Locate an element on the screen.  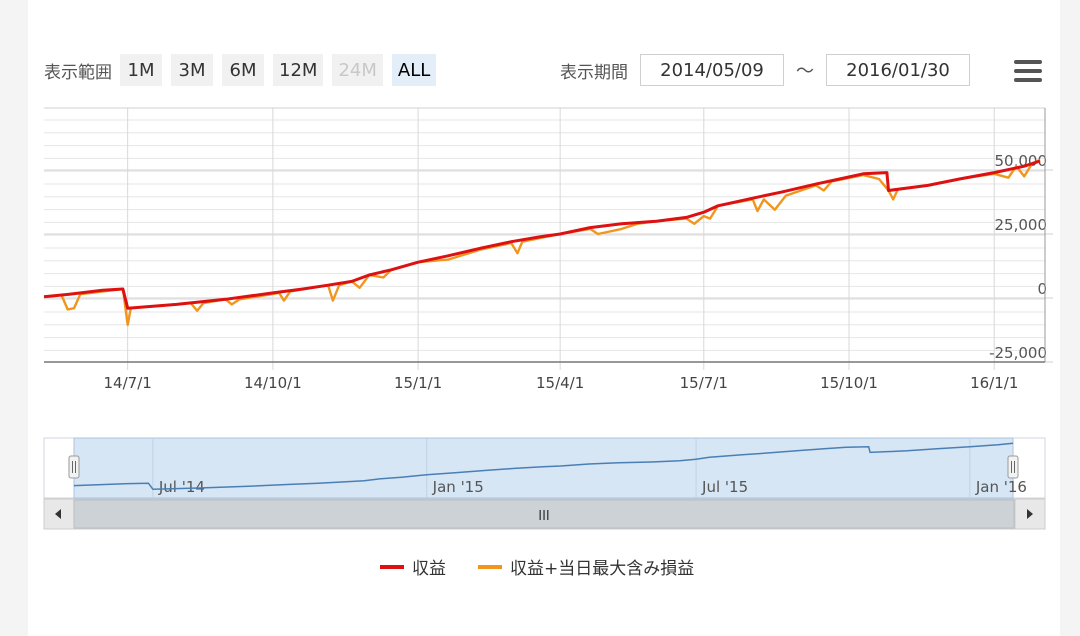
navigator-tick-label: Jul '14 is located at coordinates (181, 487).